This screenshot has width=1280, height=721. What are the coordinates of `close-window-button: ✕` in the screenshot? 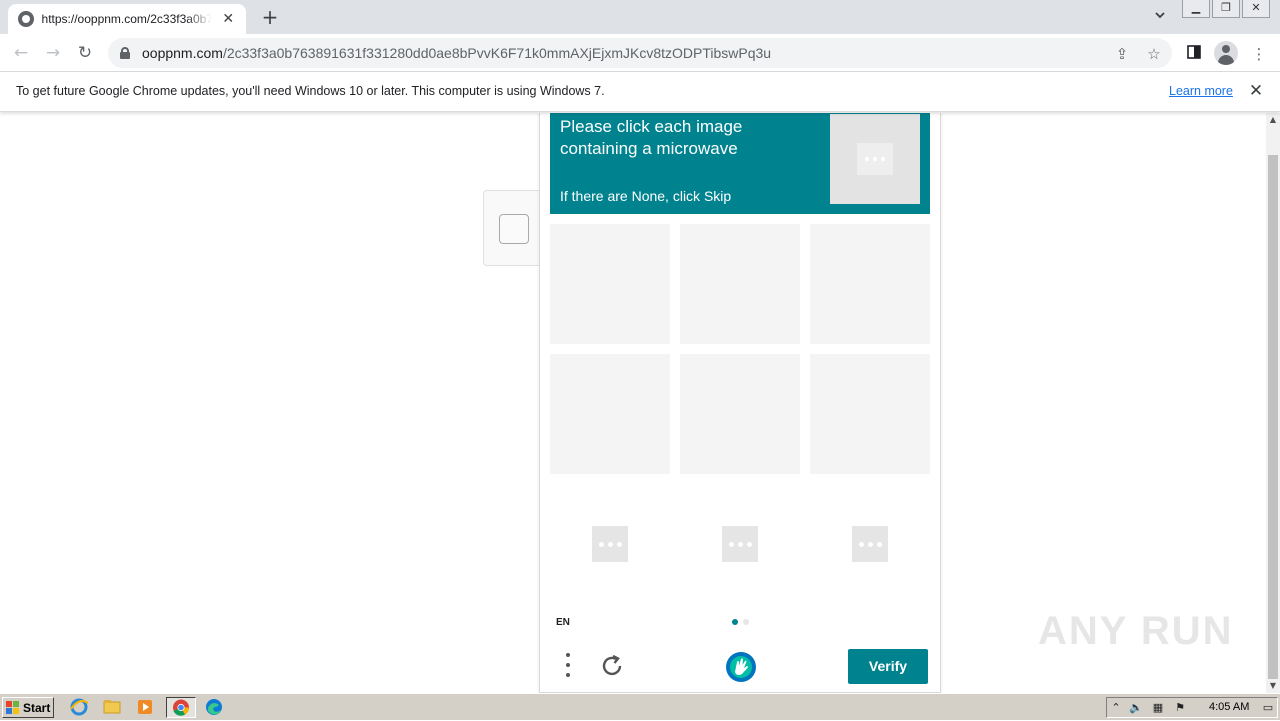 It's located at (1256, 9).